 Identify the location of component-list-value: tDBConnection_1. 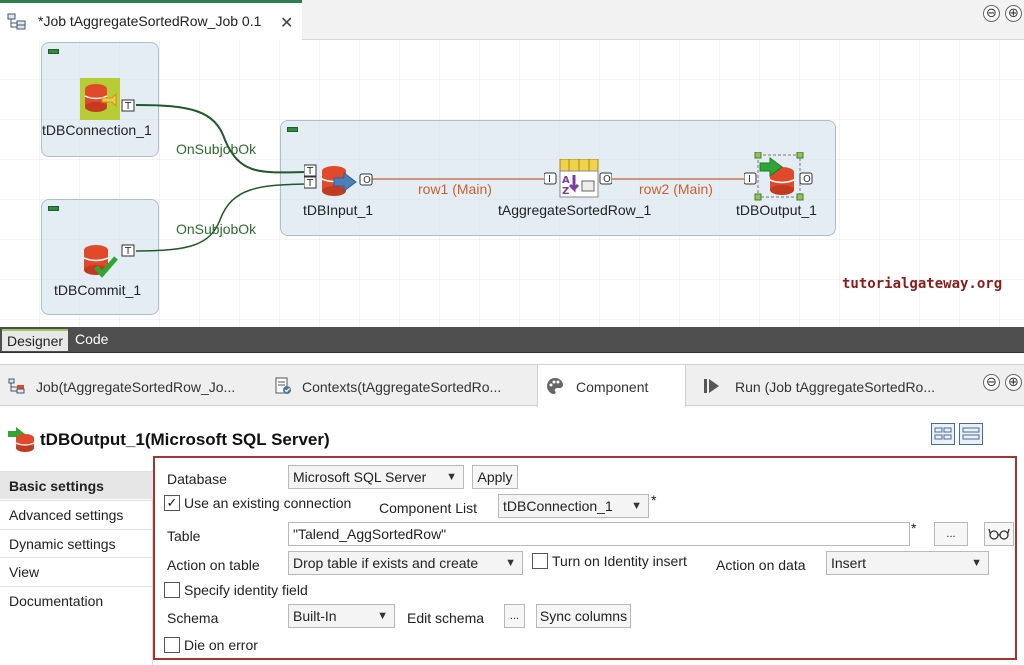
(558, 506).